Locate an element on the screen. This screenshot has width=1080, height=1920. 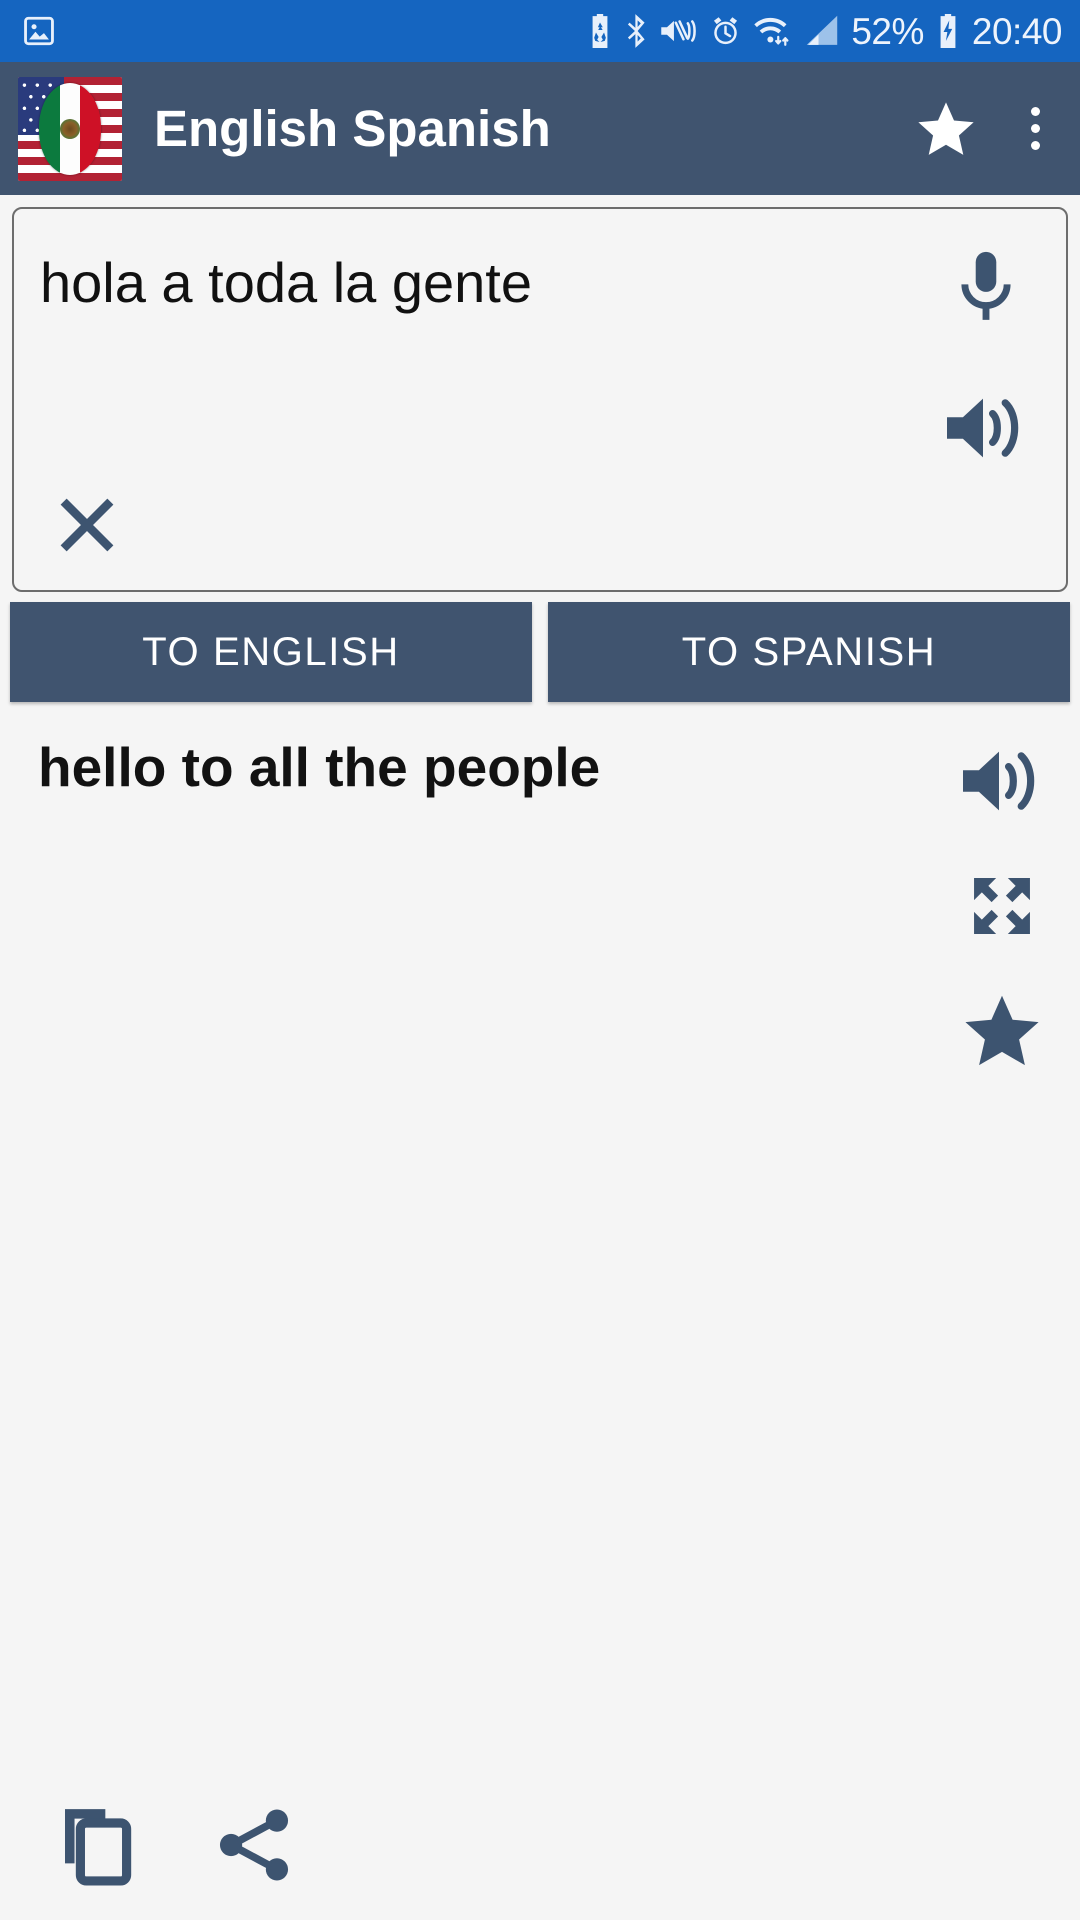
bluetooth-icon is located at coordinates (636, 31).